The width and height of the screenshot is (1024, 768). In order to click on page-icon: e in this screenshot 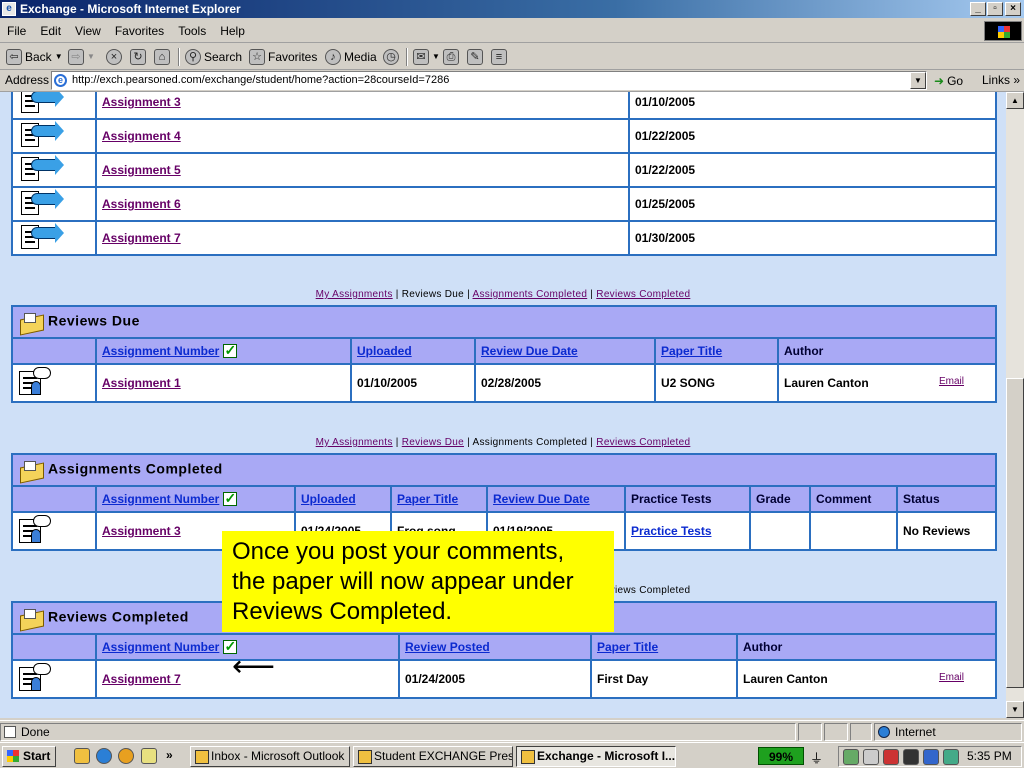, I will do `click(60, 80)`.